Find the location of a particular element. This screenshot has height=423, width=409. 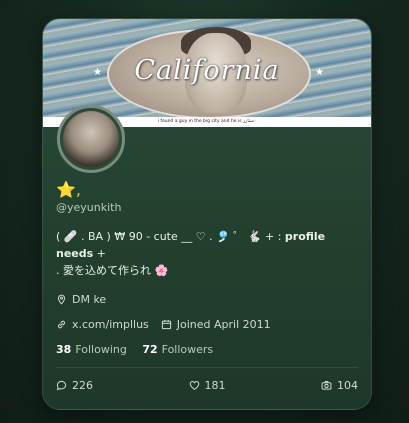

follow-stats: 38 Following 72 Followers is located at coordinates (207, 349).